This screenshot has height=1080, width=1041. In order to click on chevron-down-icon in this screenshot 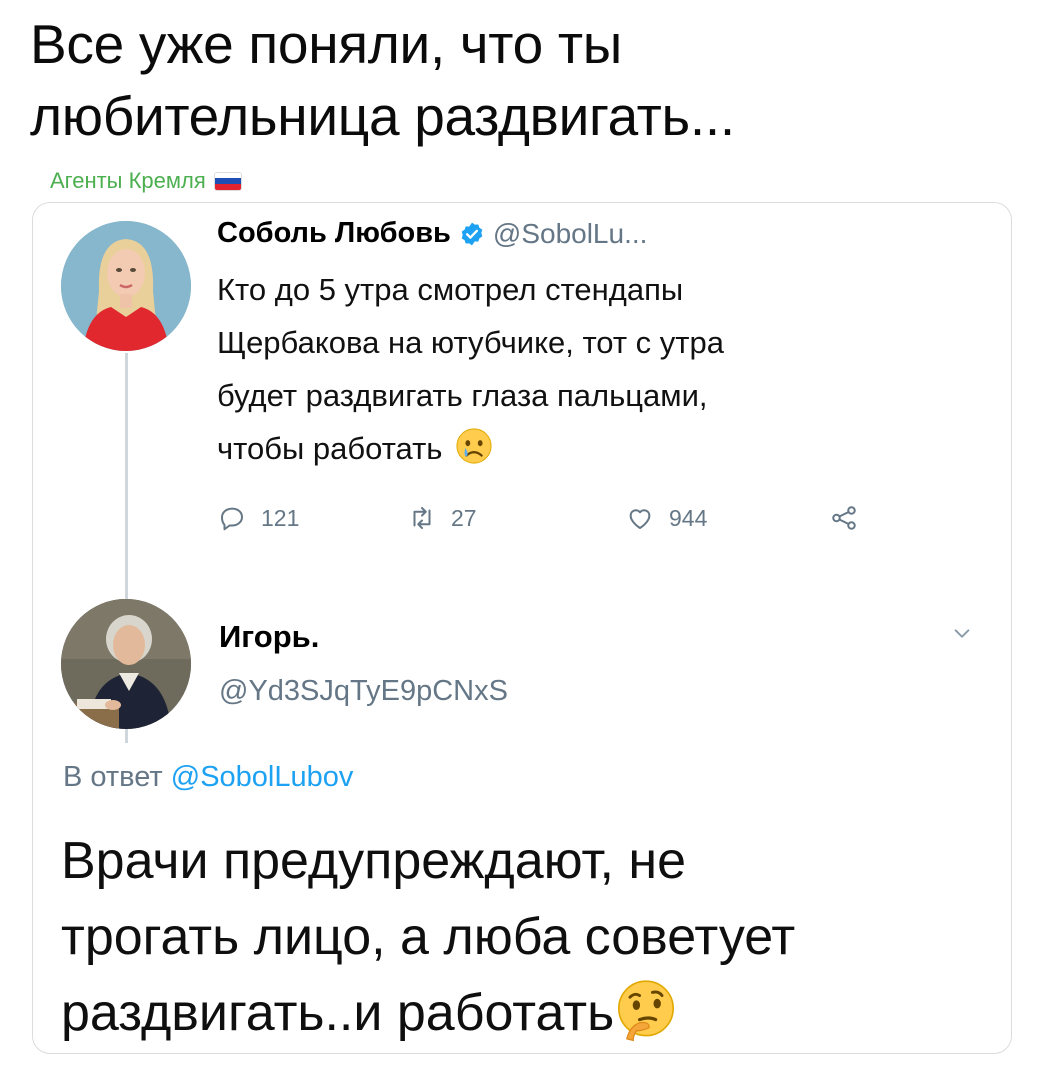, I will do `click(962, 634)`.